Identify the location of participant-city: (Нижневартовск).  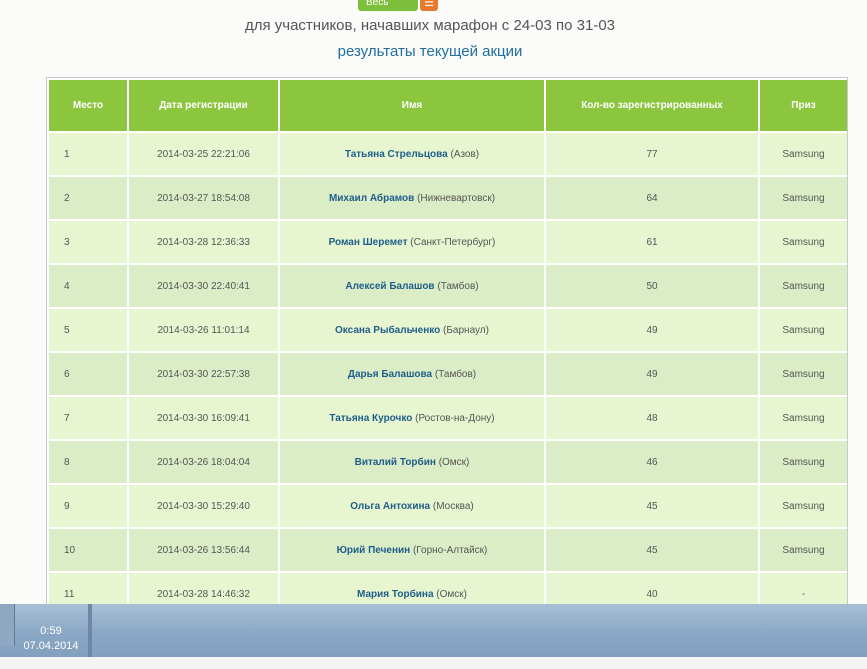
(456, 198).